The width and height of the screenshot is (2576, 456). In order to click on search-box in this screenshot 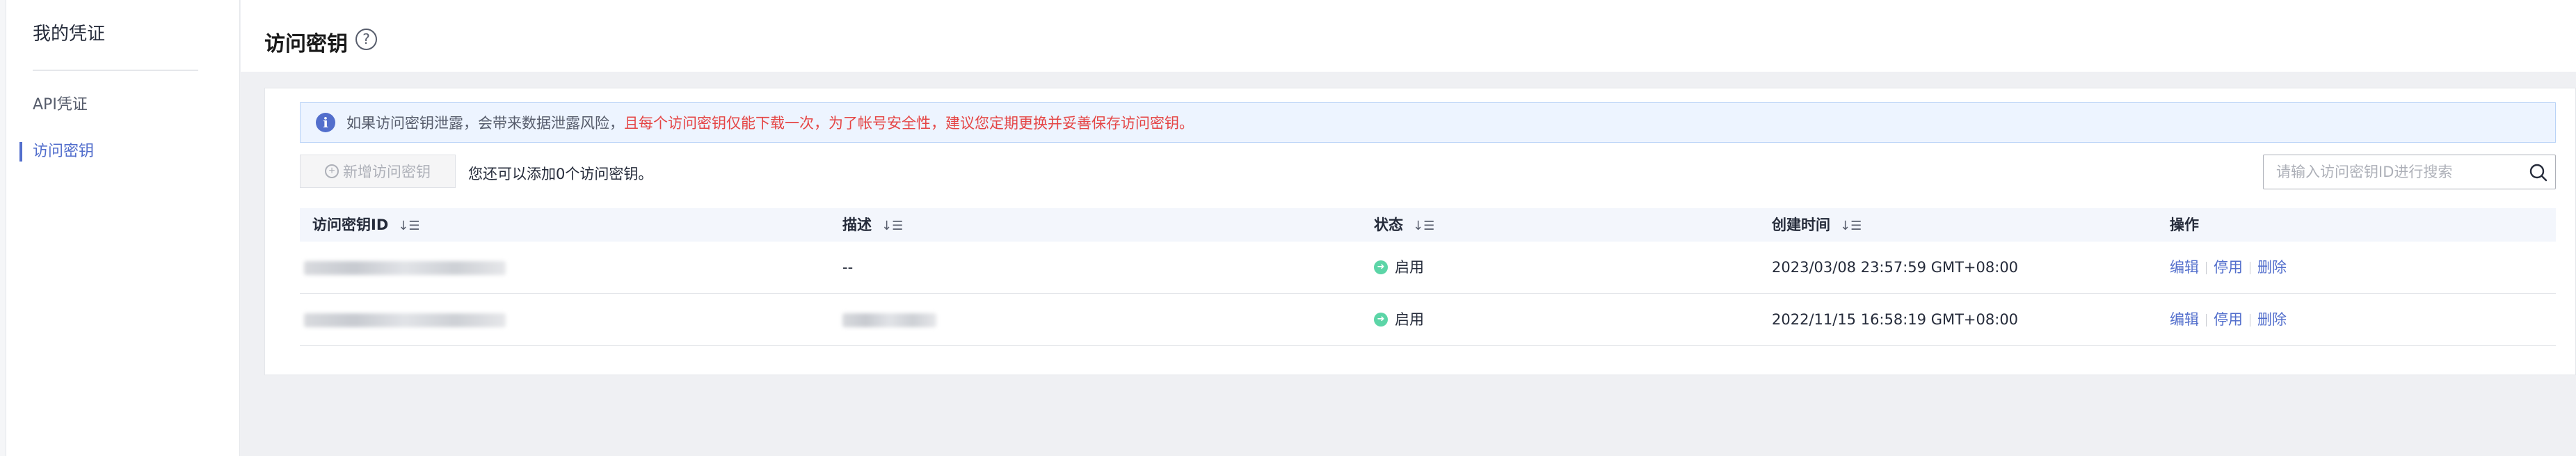, I will do `click(2409, 172)`.